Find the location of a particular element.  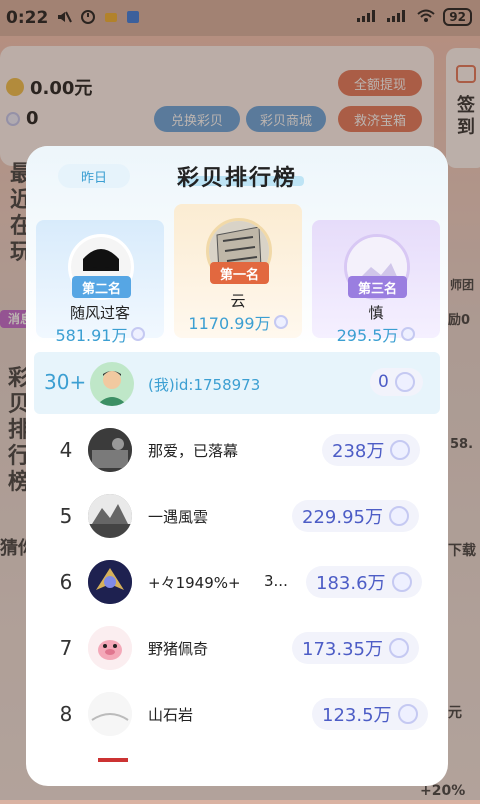

rank-row-6: 6 +々1949%+ 3... 183.6万 is located at coordinates (237, 582).